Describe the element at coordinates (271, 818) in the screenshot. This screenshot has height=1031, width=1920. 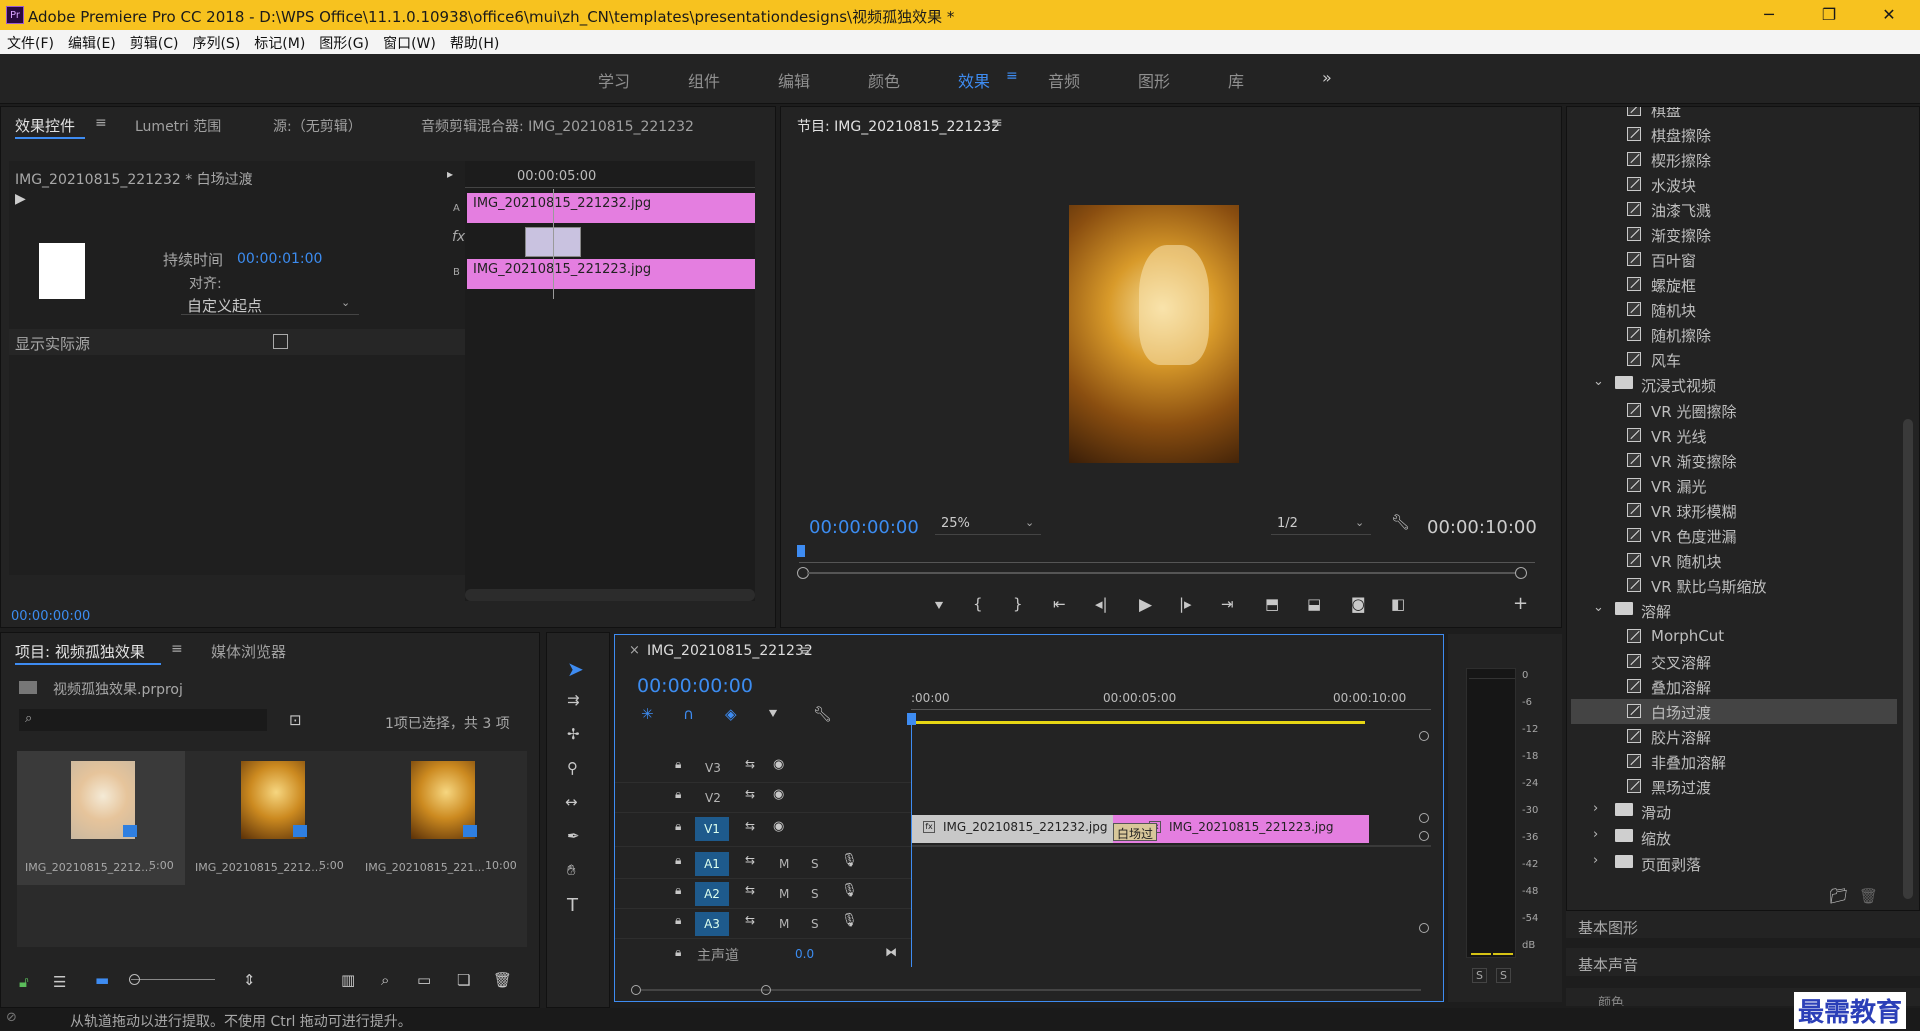
I see `project-item-2: IMG_20210815_2212... 5:00` at that location.